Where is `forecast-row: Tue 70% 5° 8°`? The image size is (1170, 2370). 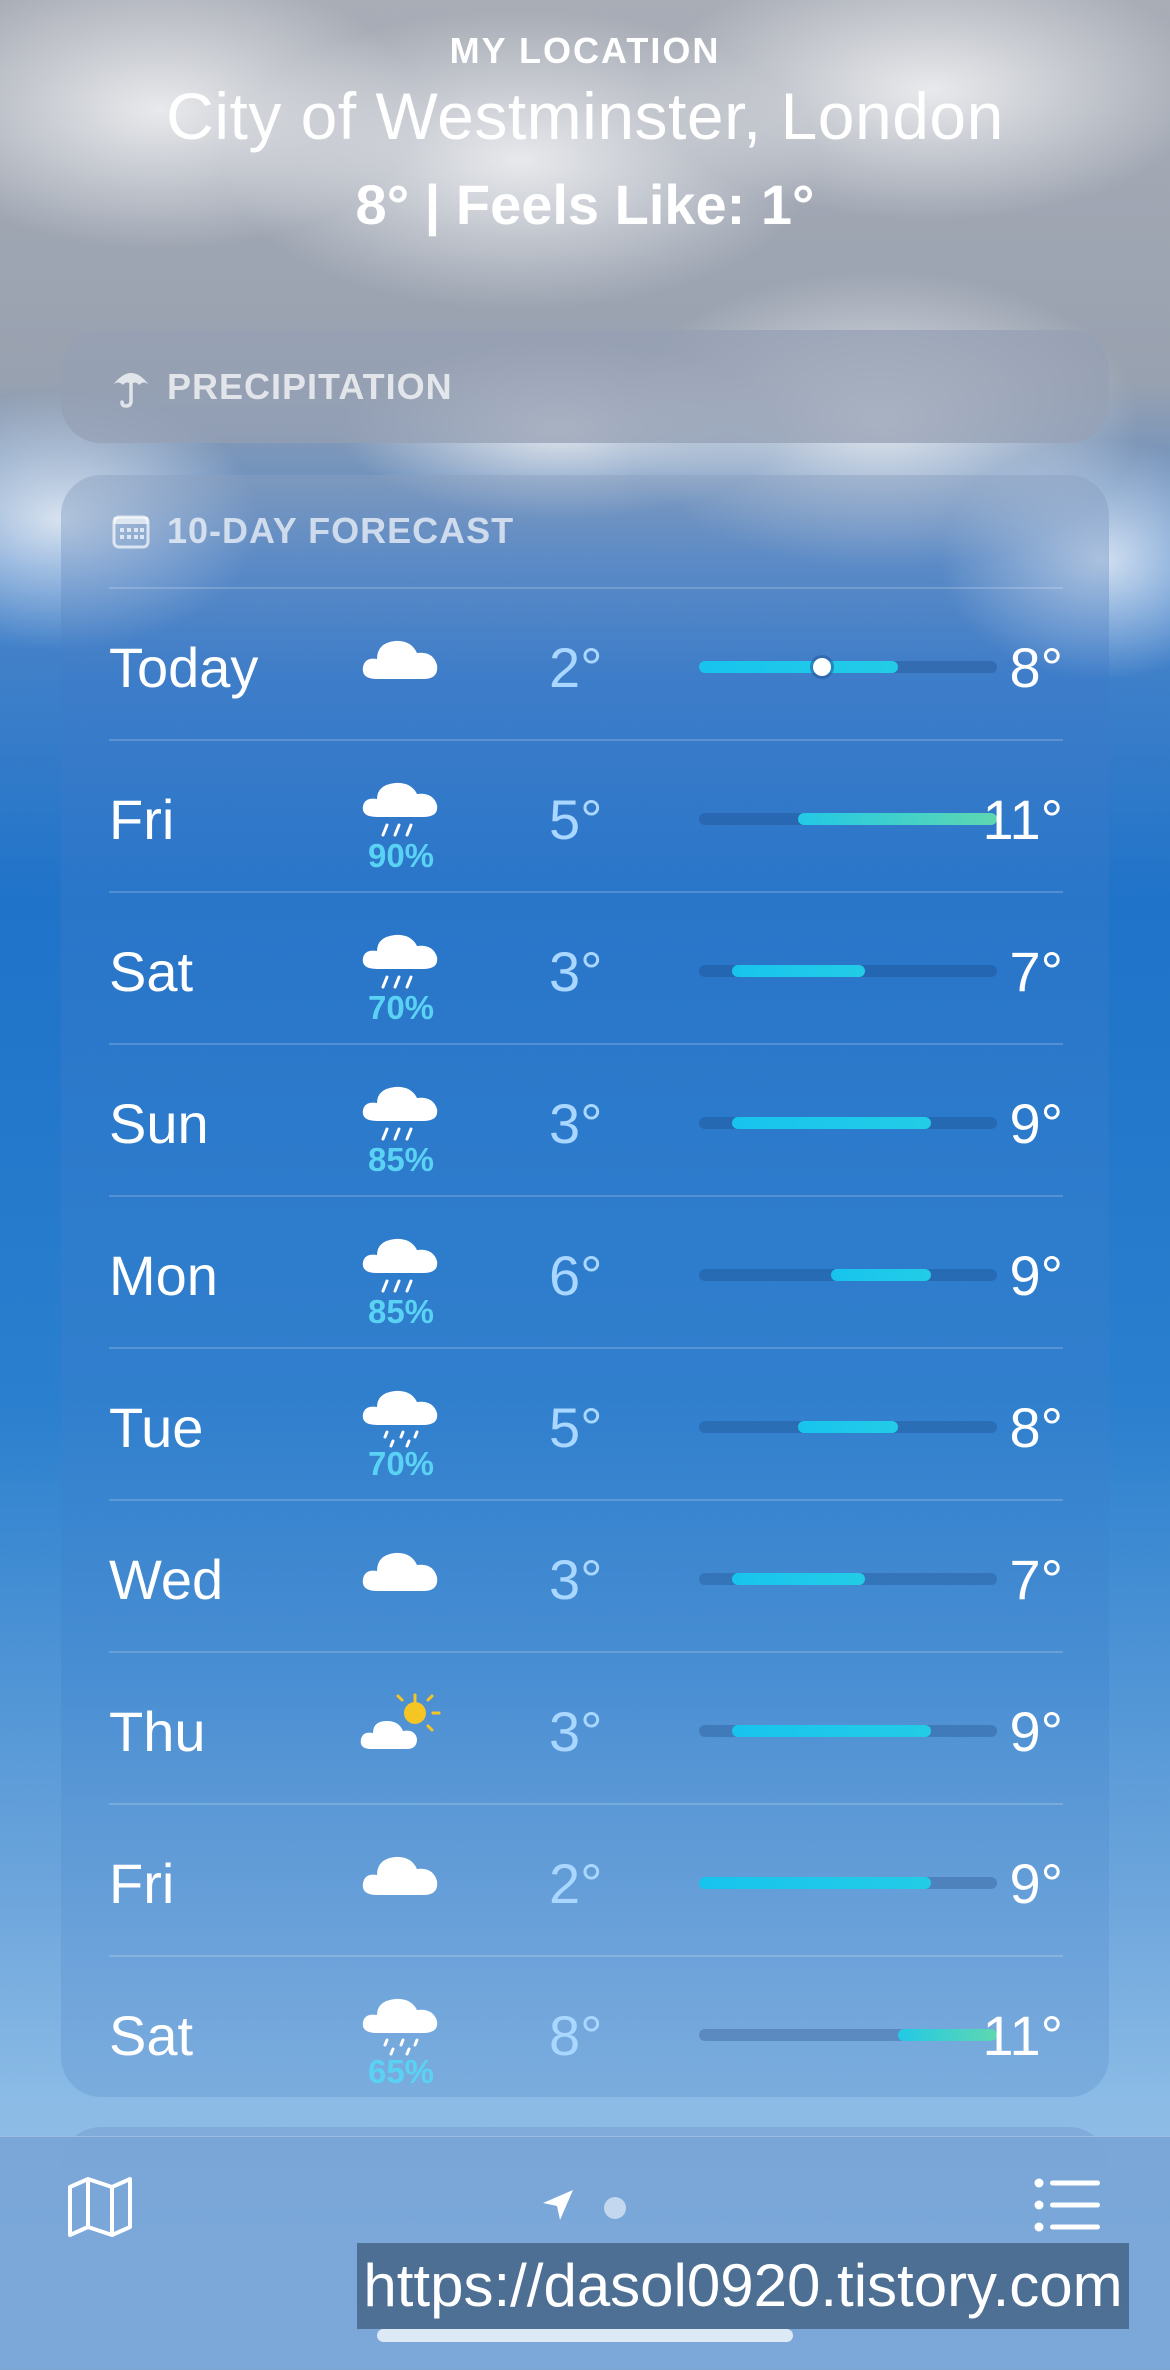
forecast-row: Tue 70% 5° 8° is located at coordinates (586, 1423).